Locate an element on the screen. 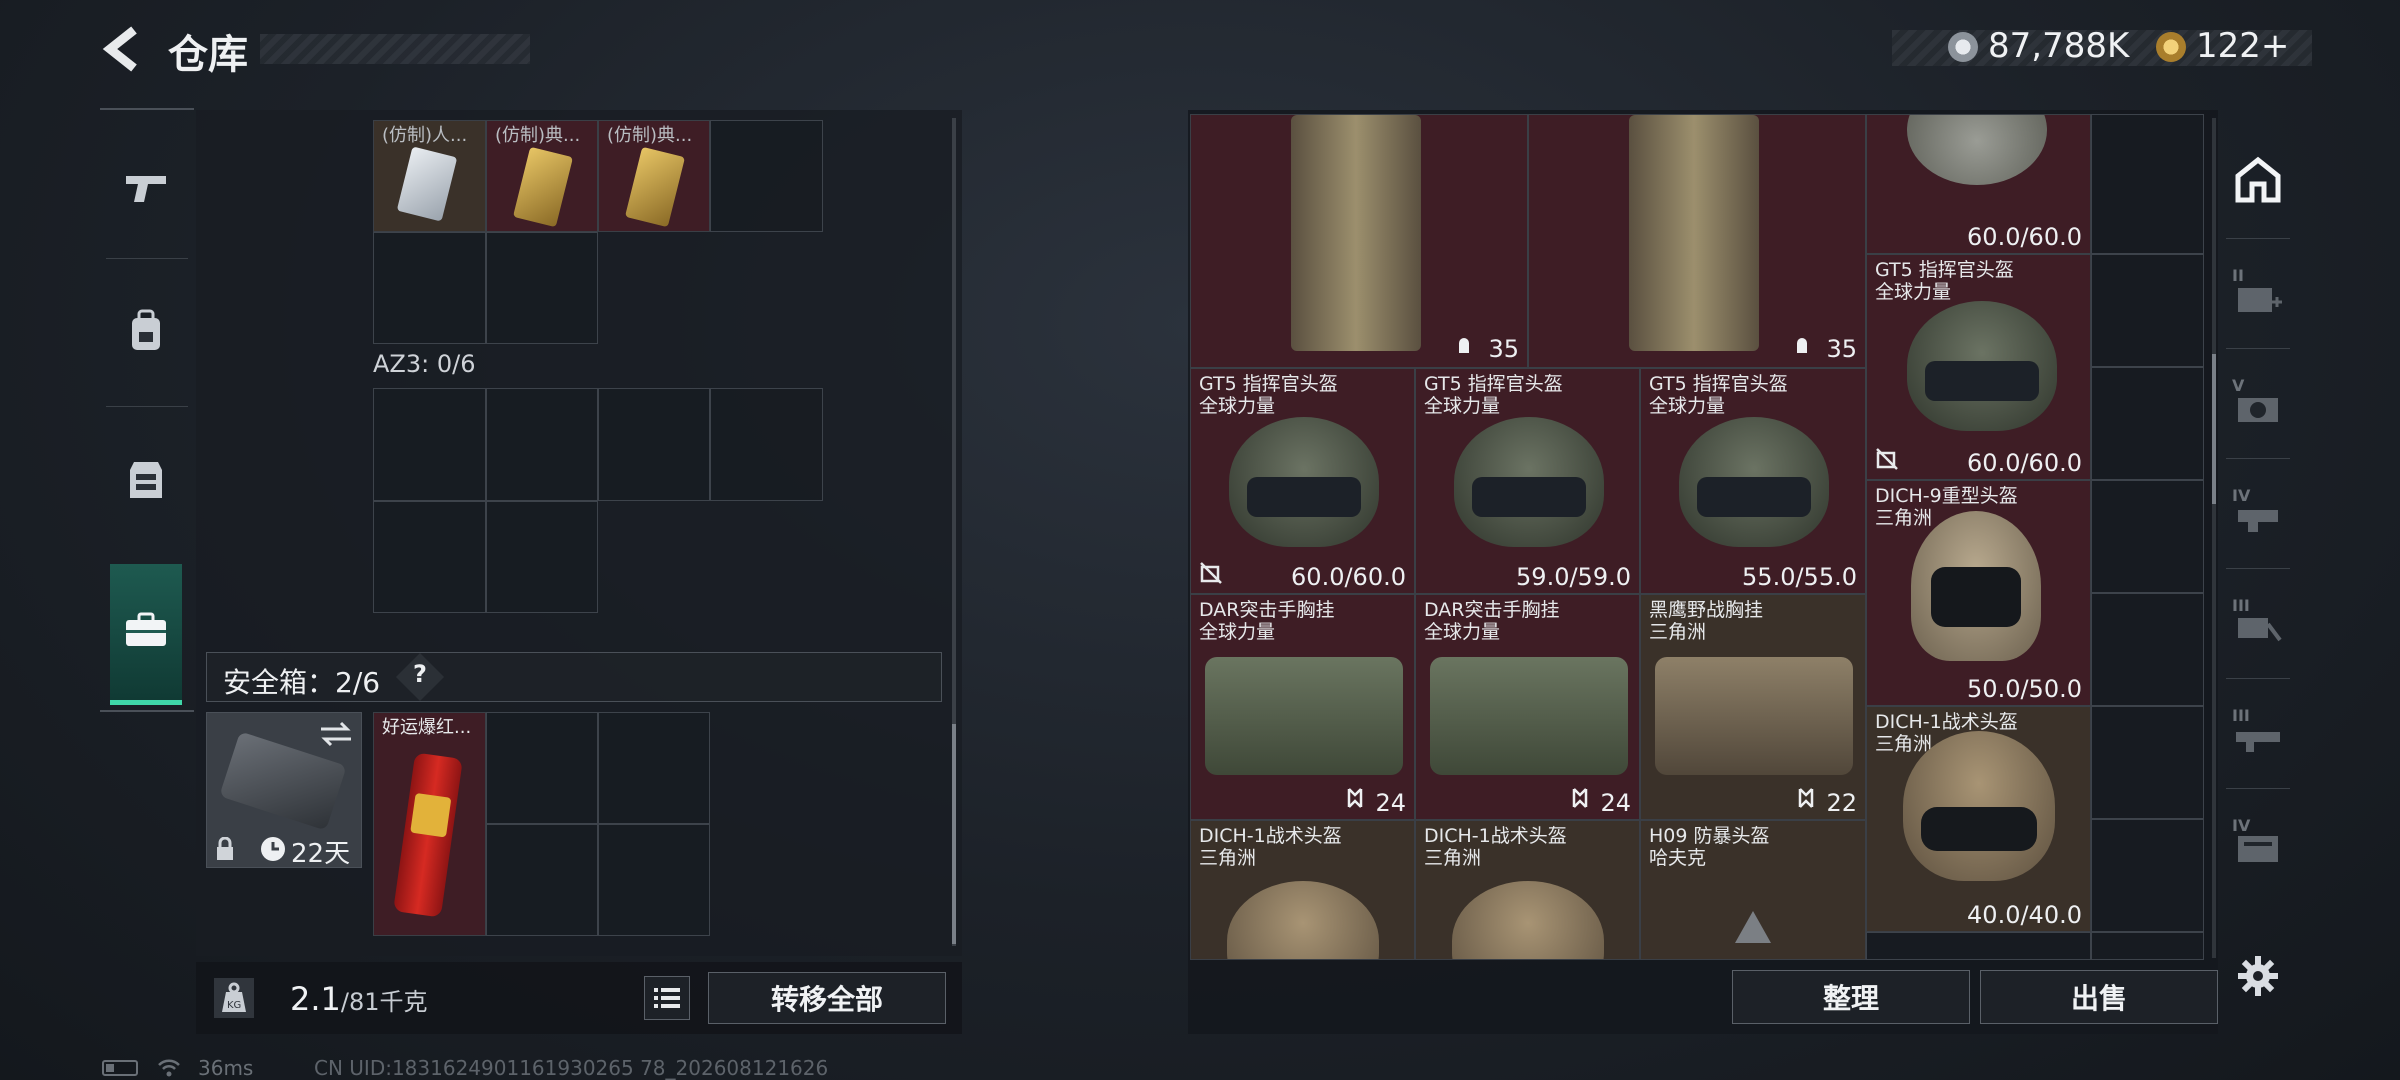  ammo-icon is located at coordinates (1464, 345).